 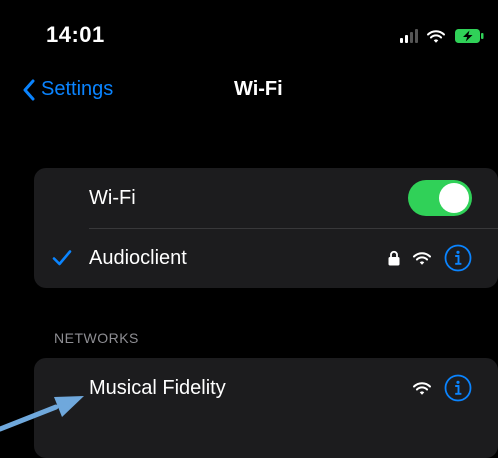 I want to click on back-button-label: Settings, so click(x=77, y=89).